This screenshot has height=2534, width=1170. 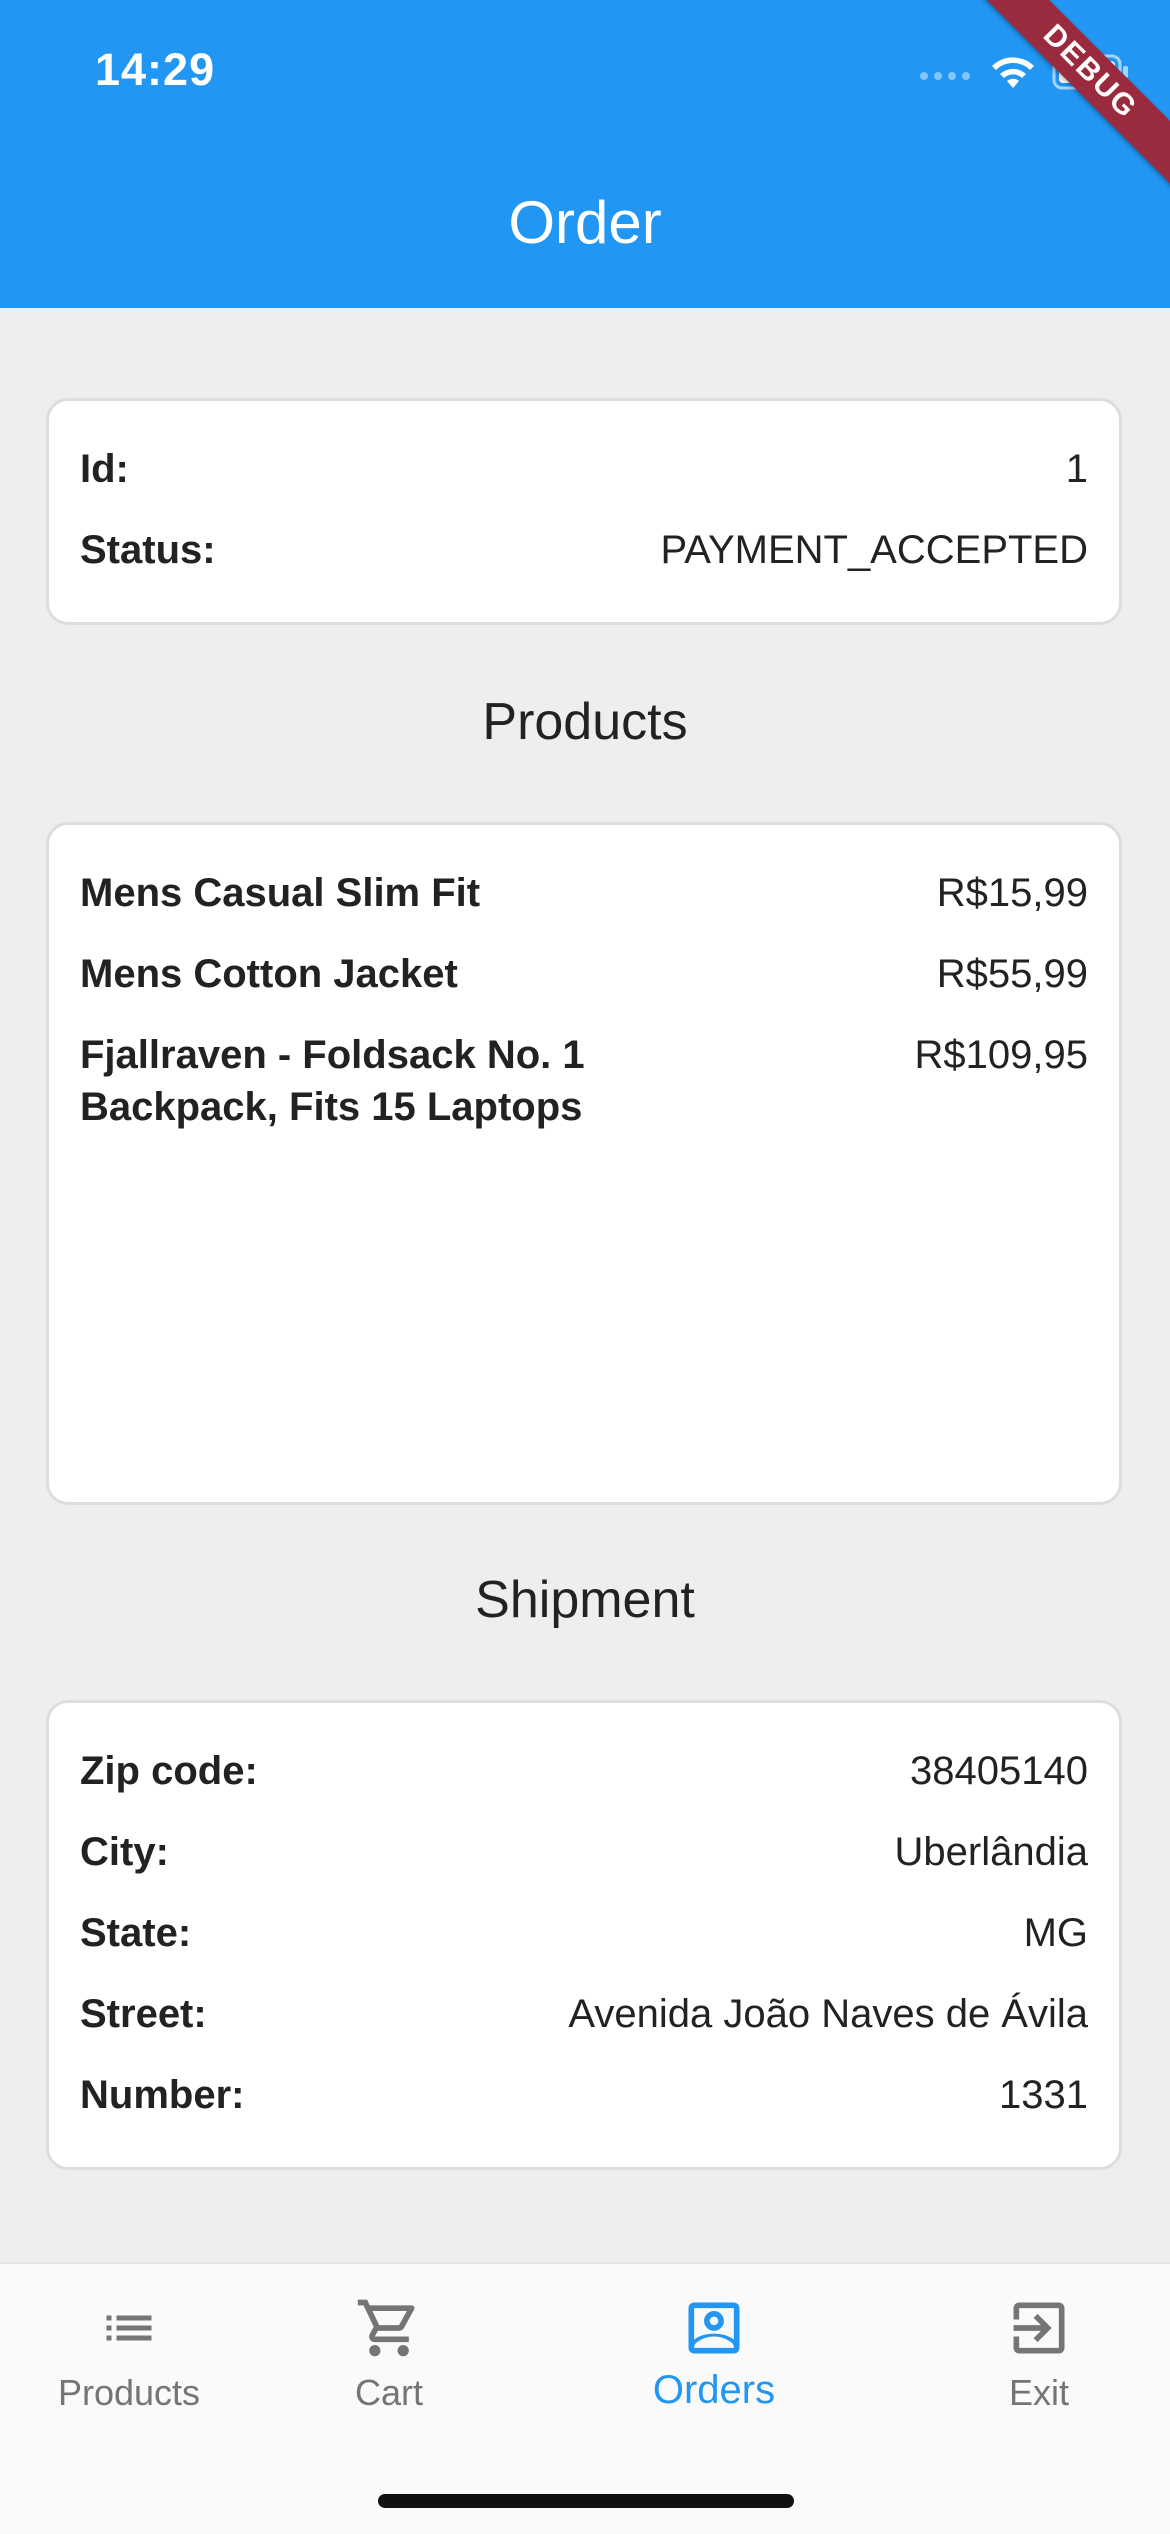 What do you see at coordinates (129, 2392) in the screenshot?
I see `nav-item-label: Products` at bounding box center [129, 2392].